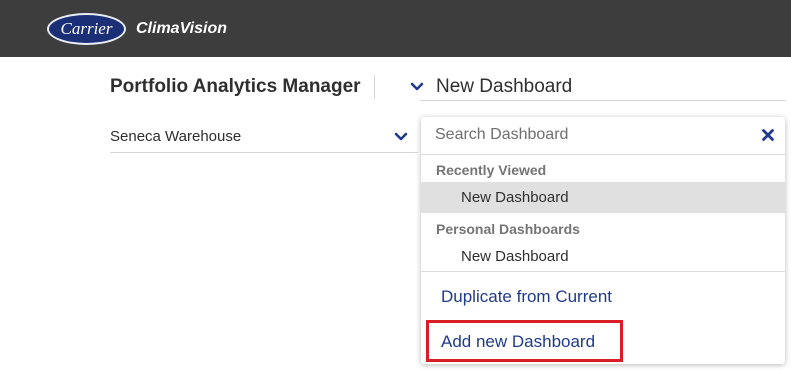 The width and height of the screenshot is (791, 370). I want to click on duplicate-from-current-button: Duplicate from Current, so click(526, 297).